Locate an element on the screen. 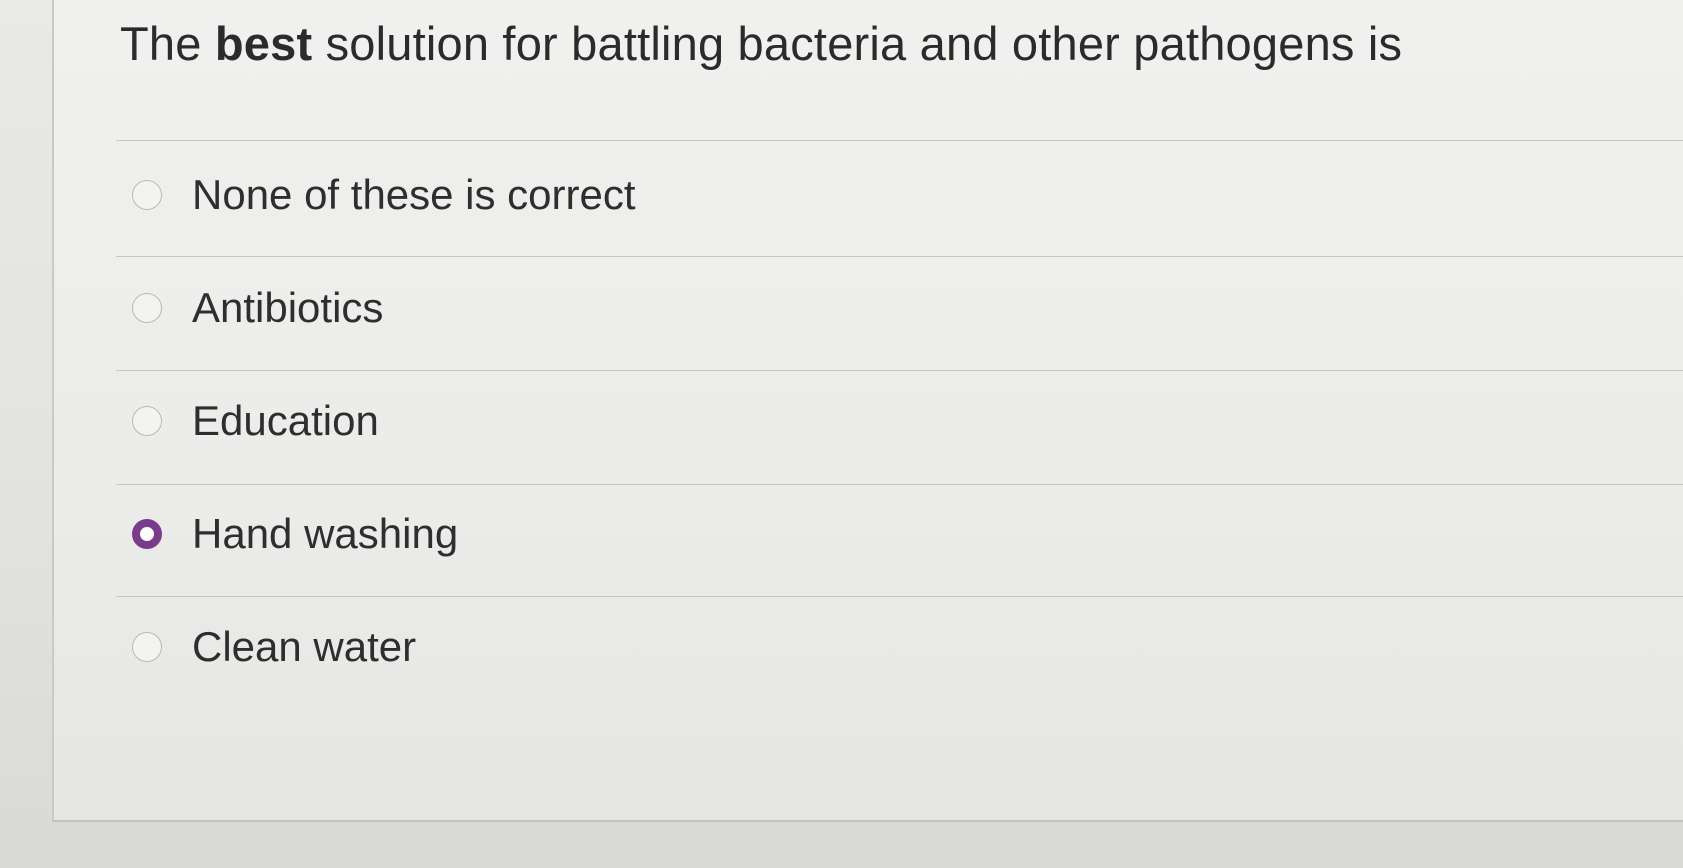 The height and width of the screenshot is (868, 1683). answer-option-none: None of these is correct is located at coordinates (384, 195).